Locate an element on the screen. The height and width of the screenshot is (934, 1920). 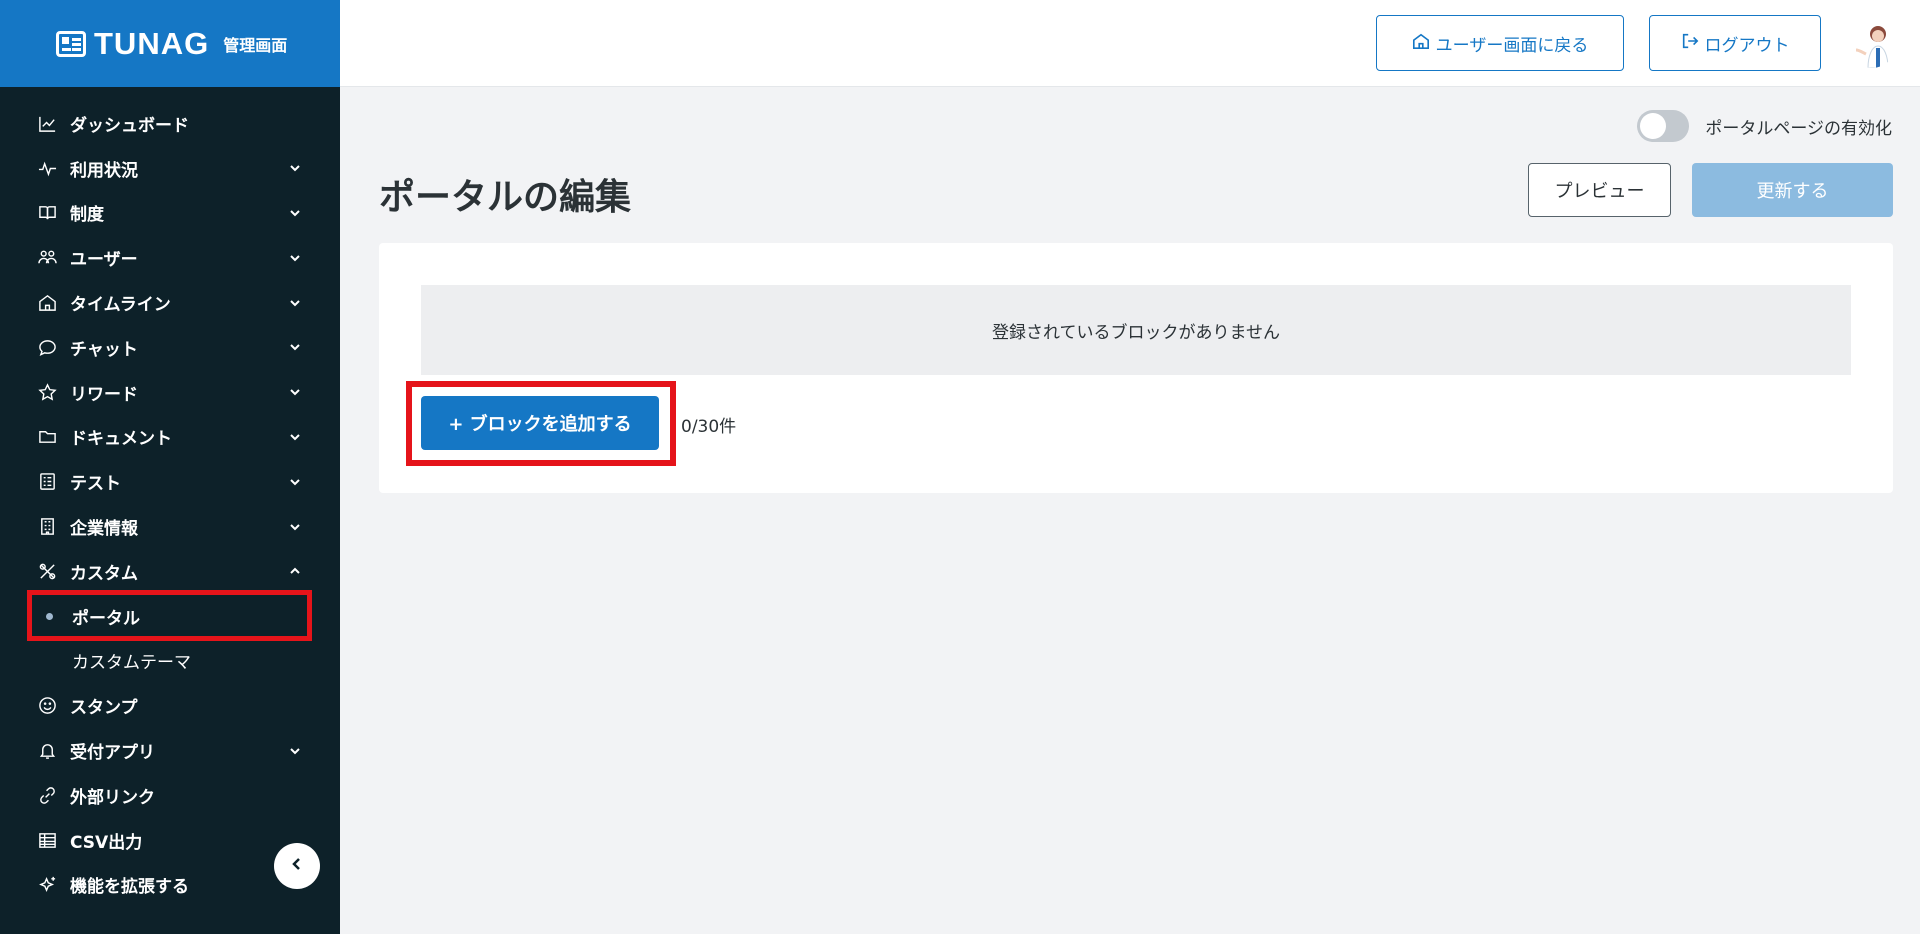
star-icon is located at coordinates (47, 392).